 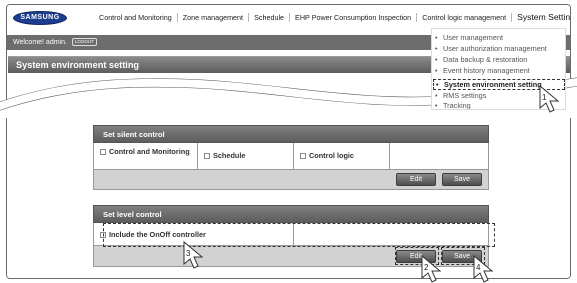 I want to click on option-label: Schedule, so click(x=229, y=155).